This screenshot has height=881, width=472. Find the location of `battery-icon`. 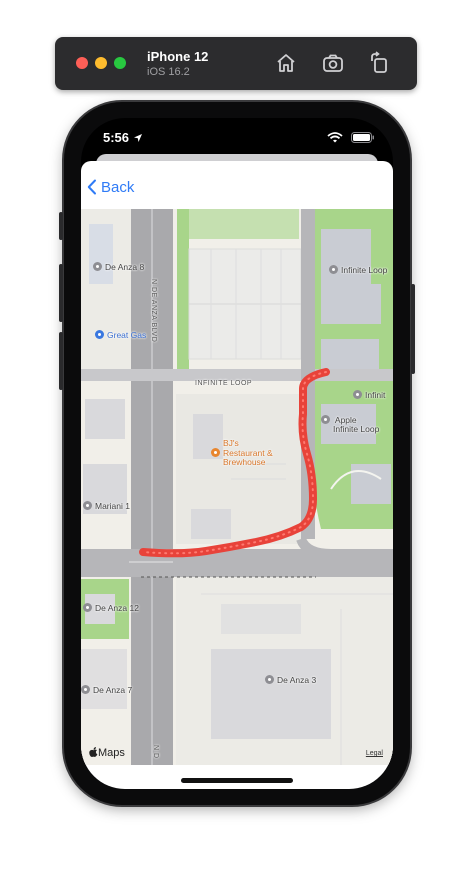

battery-icon is located at coordinates (362, 137).